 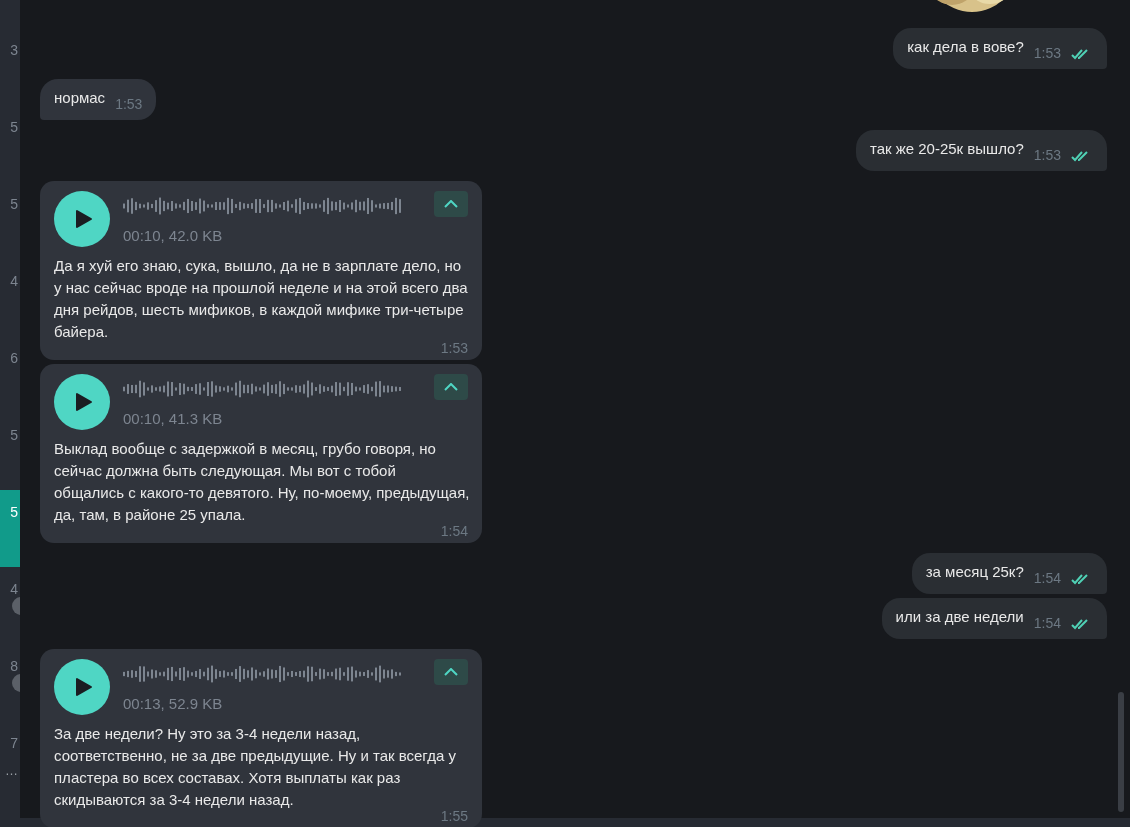 I want to click on message-text: так же 20-25к вышло?, so click(x=946, y=149).